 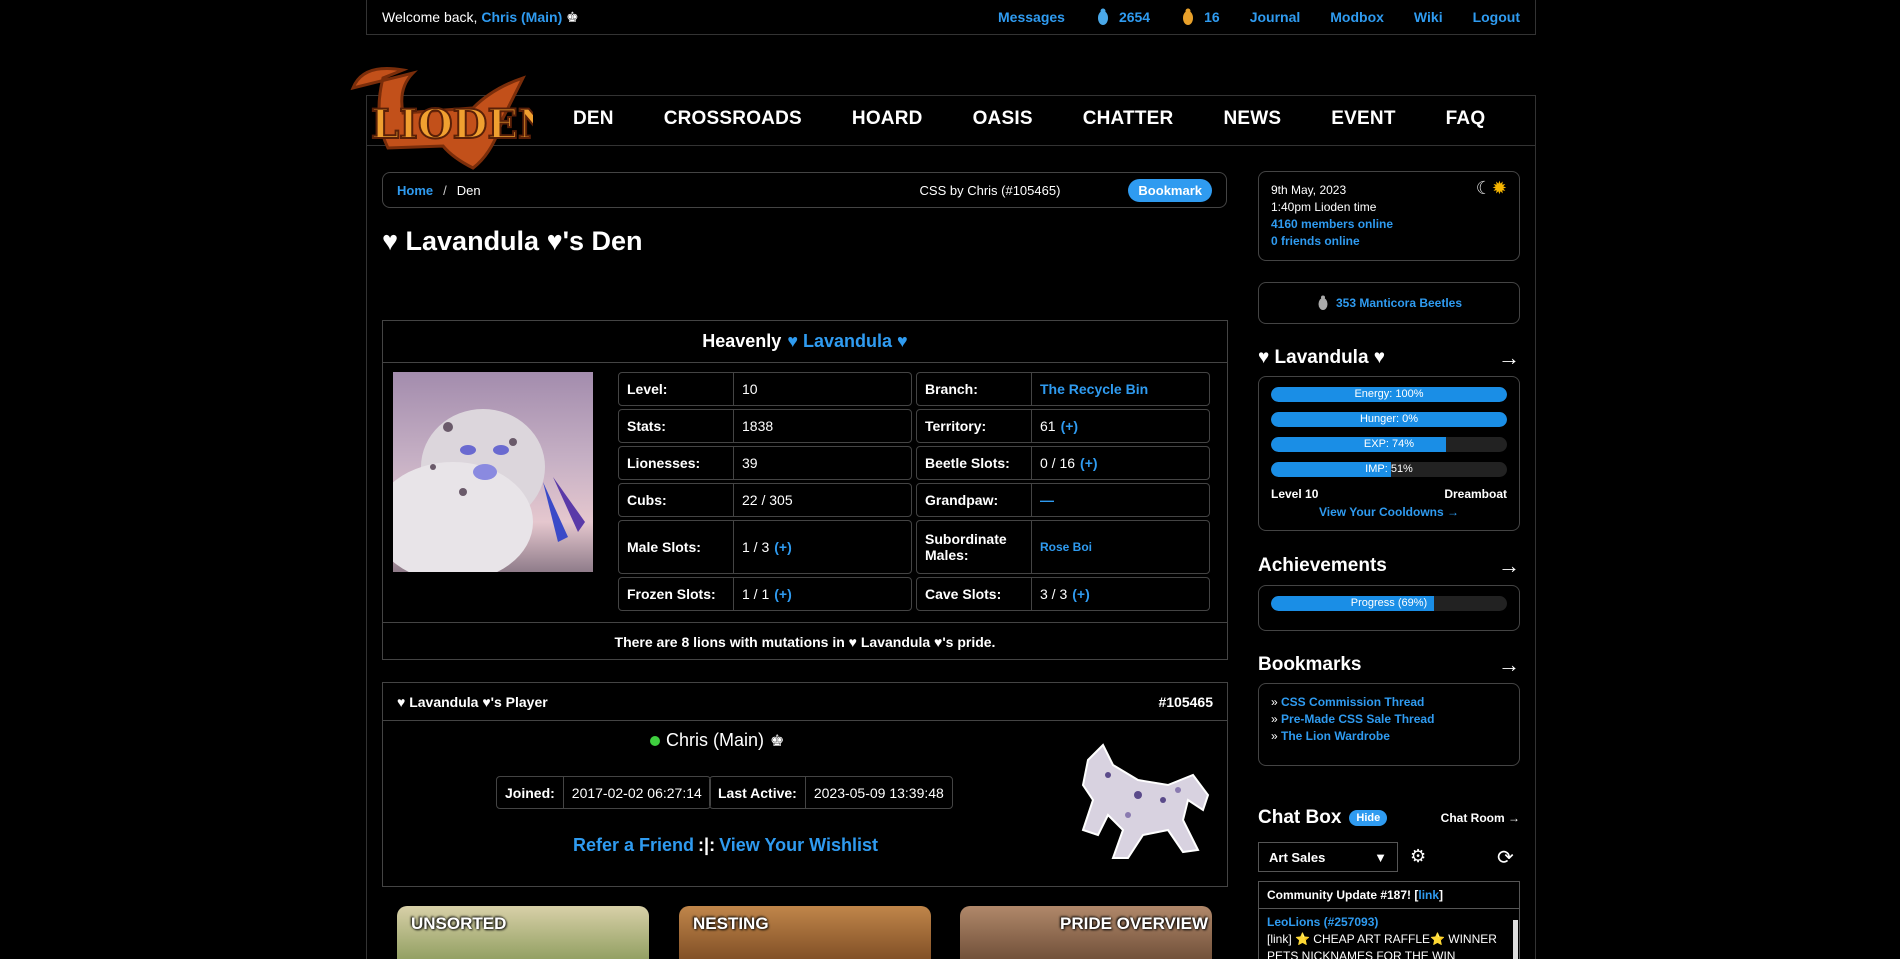 I want to click on stat-male-slots: Male Slots: 1 / 3 (+), so click(x=765, y=547).